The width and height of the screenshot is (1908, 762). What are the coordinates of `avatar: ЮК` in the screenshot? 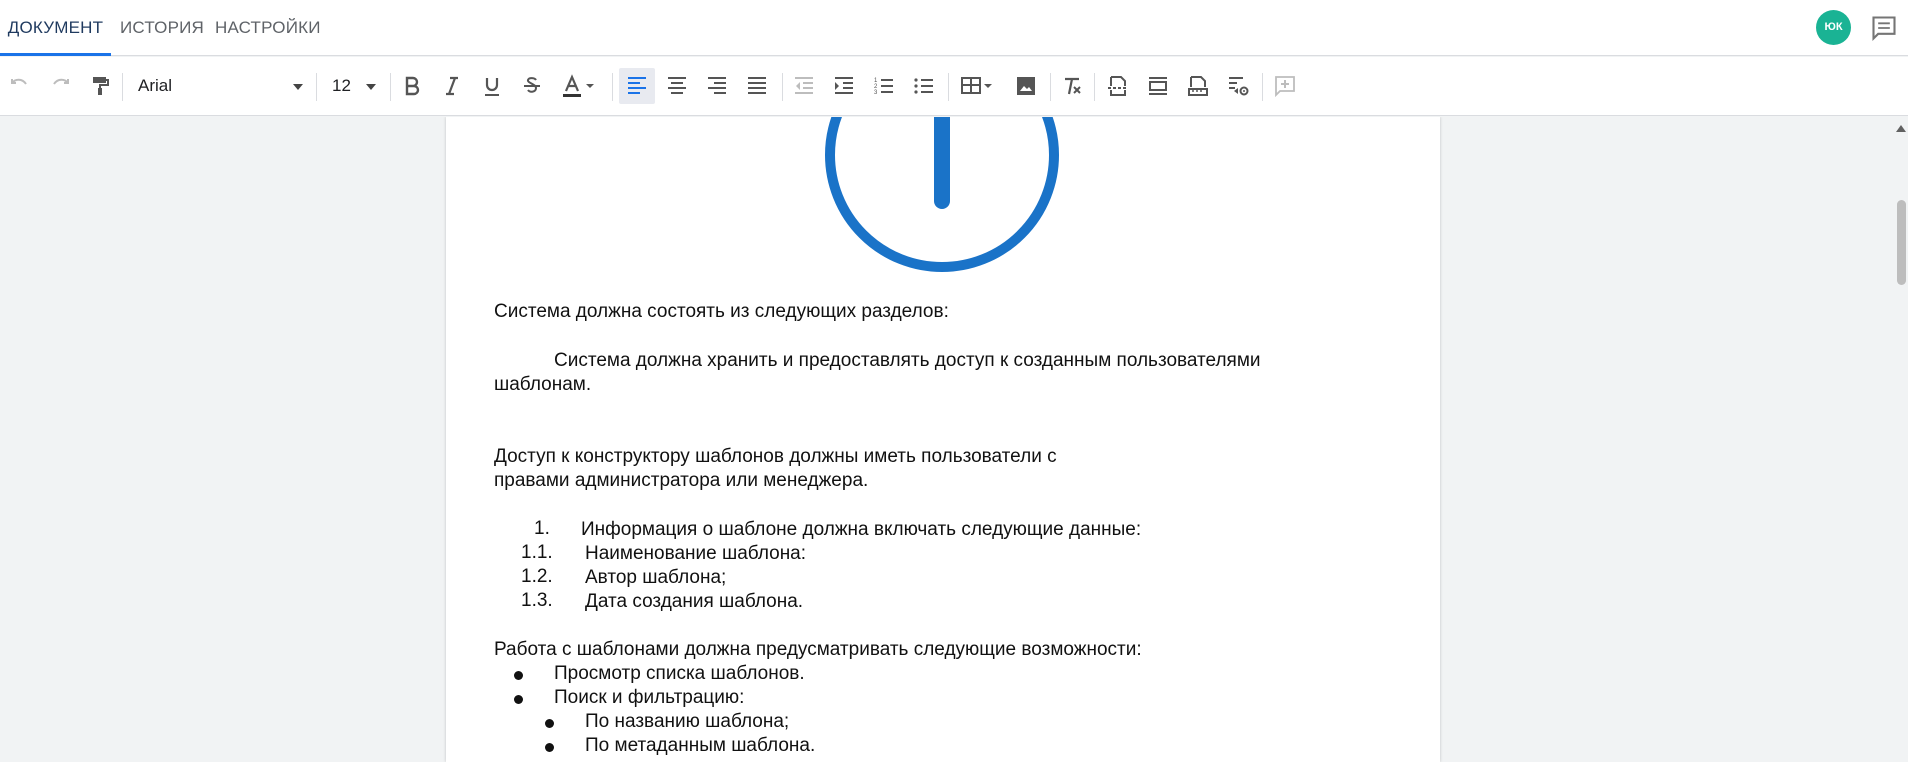 It's located at (1833, 27).